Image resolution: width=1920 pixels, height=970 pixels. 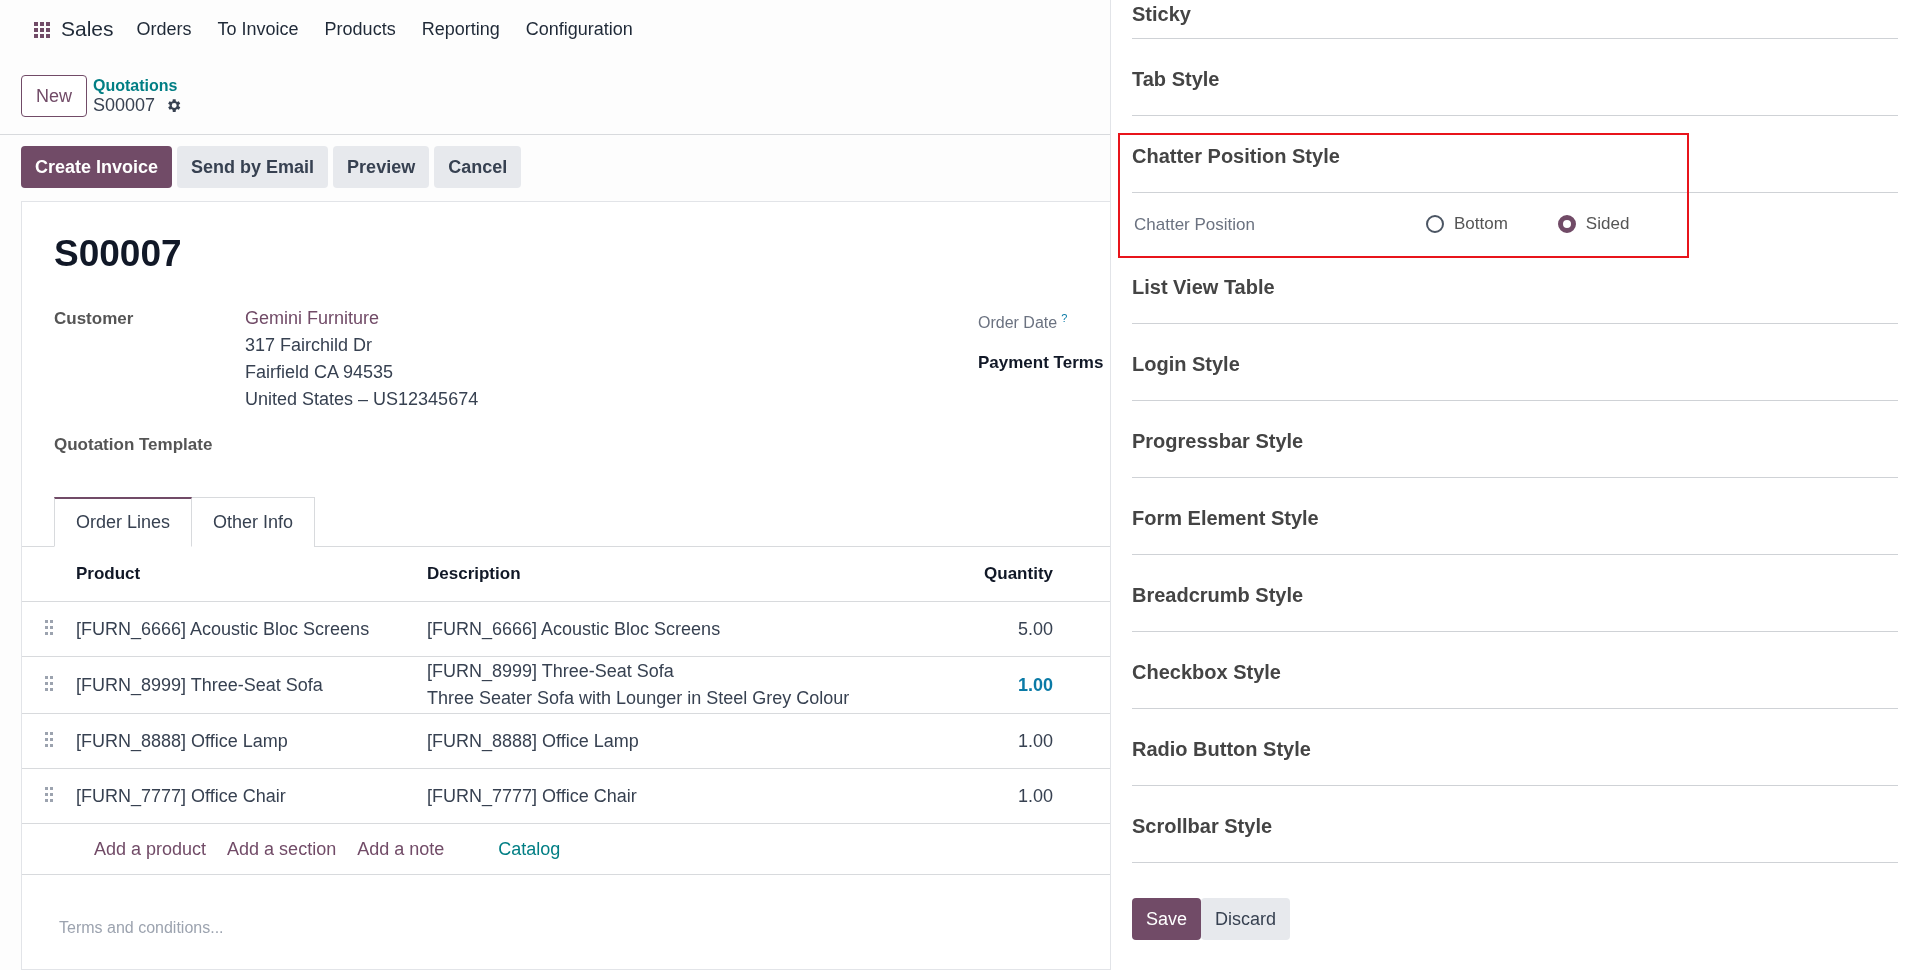 I want to click on new-button: New, so click(x=54, y=96).